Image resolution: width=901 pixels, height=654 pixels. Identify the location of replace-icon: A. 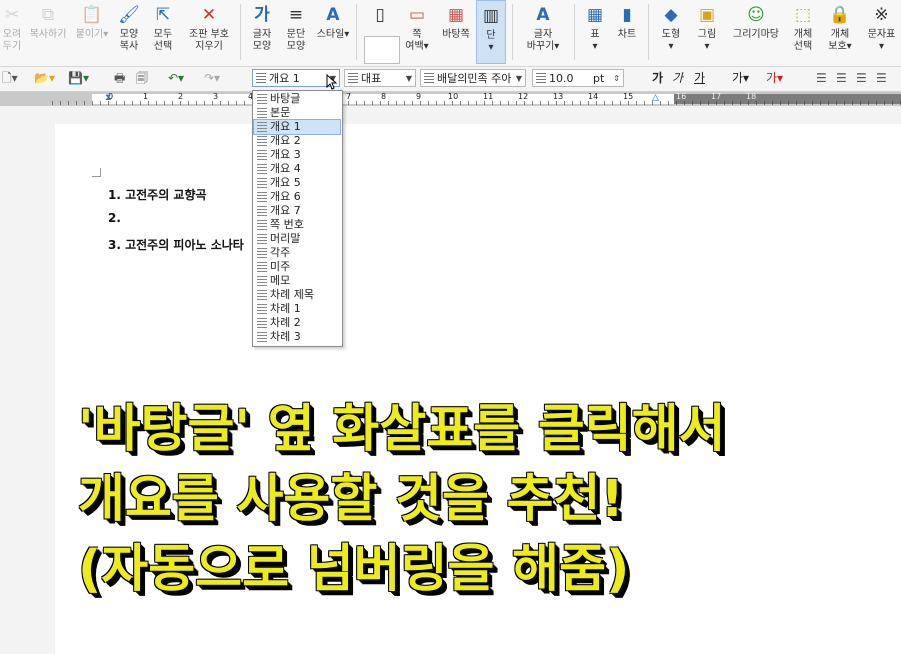
(543, 15).